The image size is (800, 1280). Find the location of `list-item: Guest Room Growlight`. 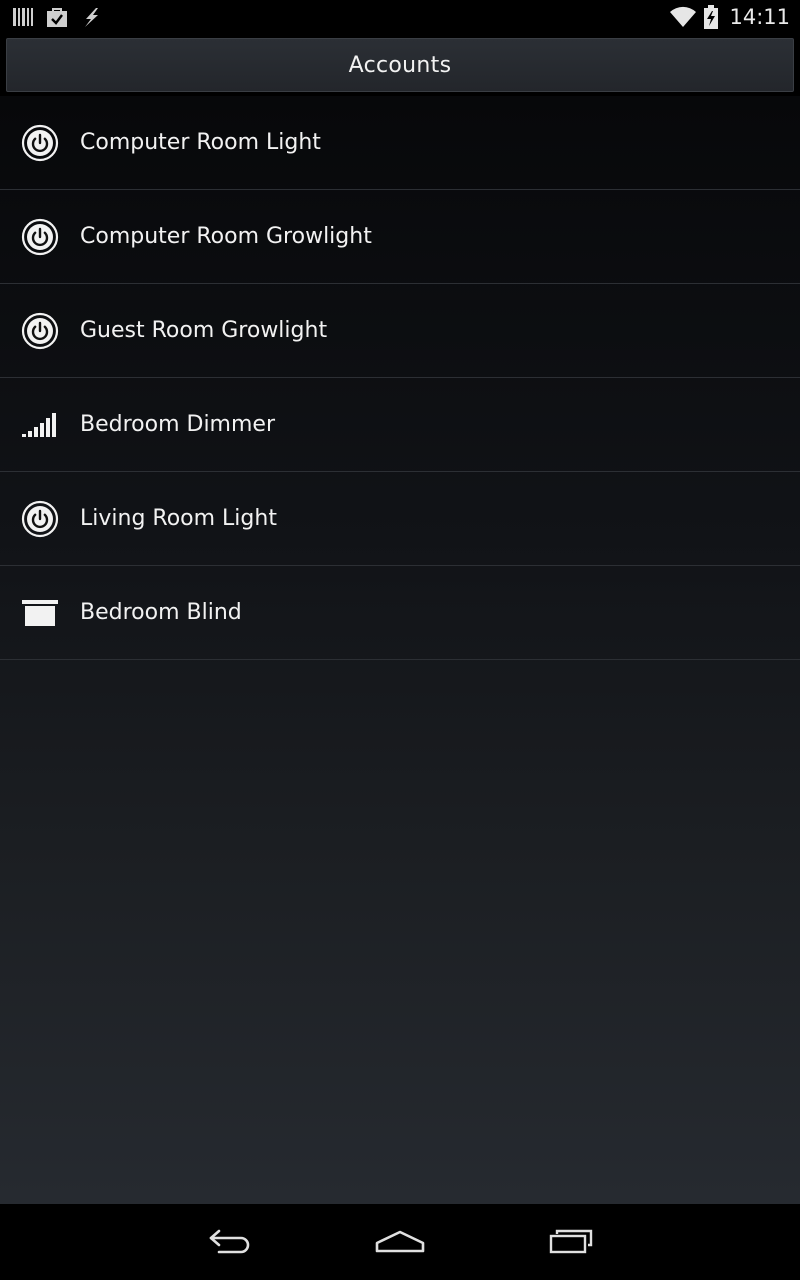

list-item: Guest Room Growlight is located at coordinates (400, 331).